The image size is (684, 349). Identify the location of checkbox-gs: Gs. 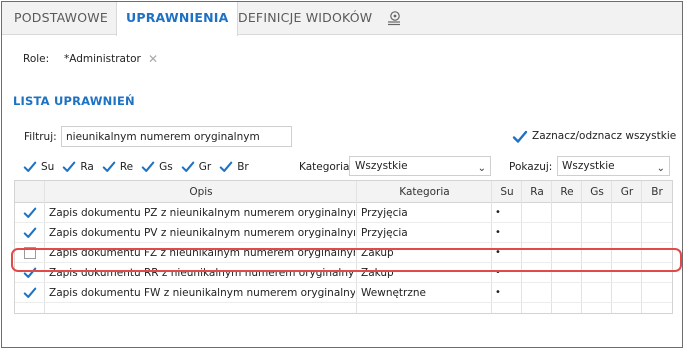
(157, 167).